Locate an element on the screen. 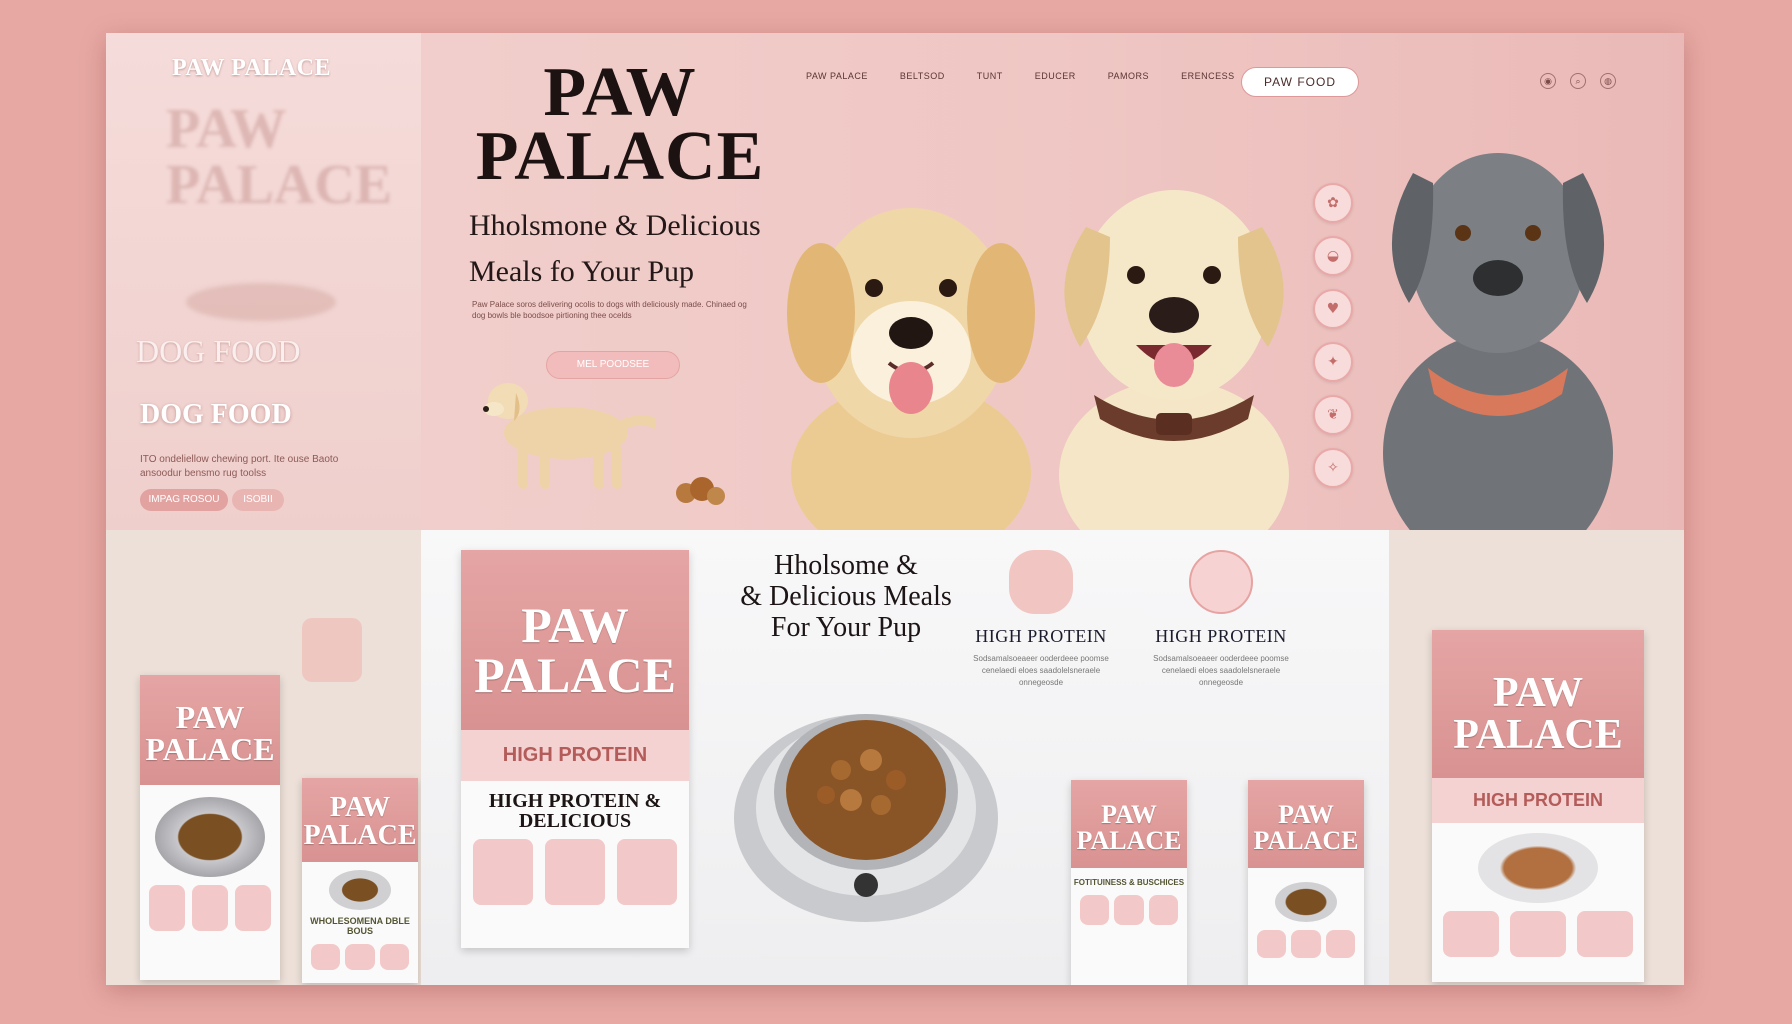 The width and height of the screenshot is (1792, 1024). bag-text: FOTITUINESS & BUSCHICES is located at coordinates (1129, 882).